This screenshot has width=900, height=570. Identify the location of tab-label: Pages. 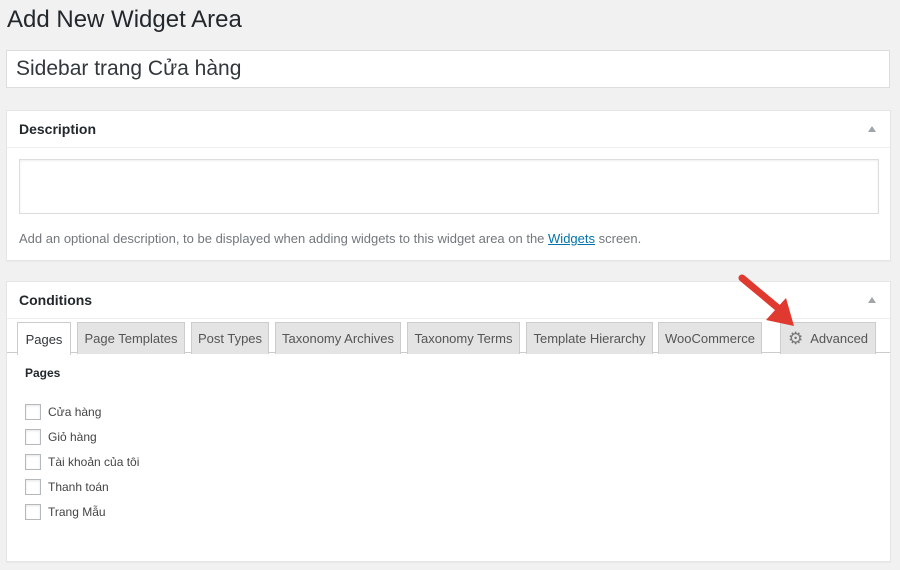
(44, 339).